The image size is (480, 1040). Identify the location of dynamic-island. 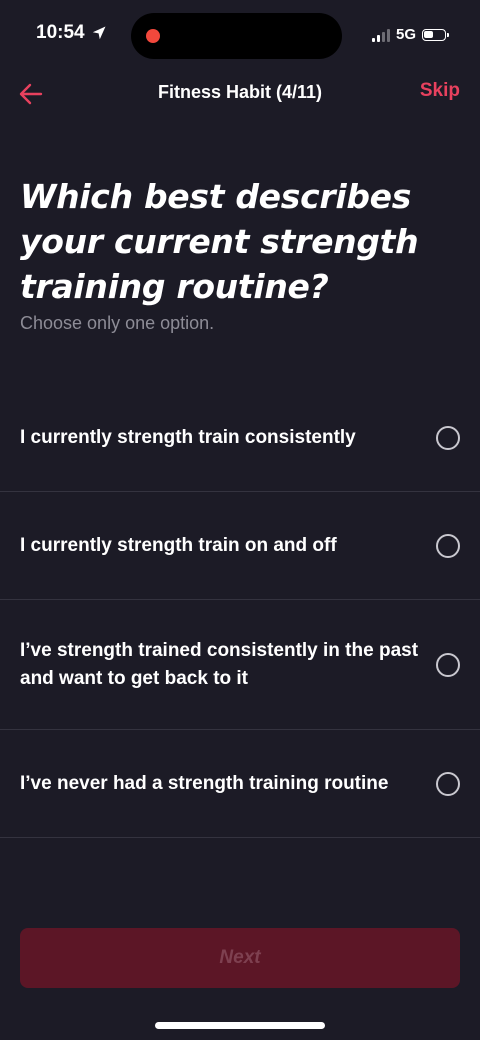
(236, 36).